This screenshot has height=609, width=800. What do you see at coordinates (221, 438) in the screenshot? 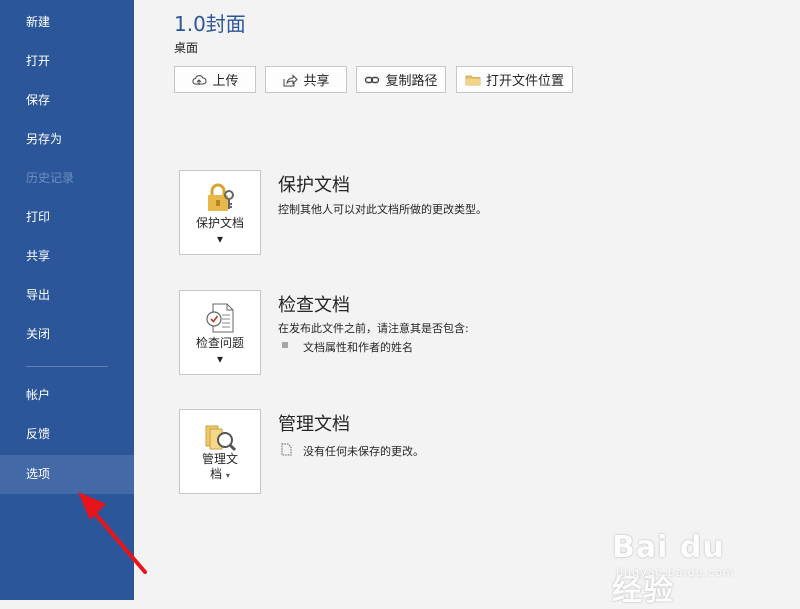
I see `manage-document-icon` at bounding box center [221, 438].